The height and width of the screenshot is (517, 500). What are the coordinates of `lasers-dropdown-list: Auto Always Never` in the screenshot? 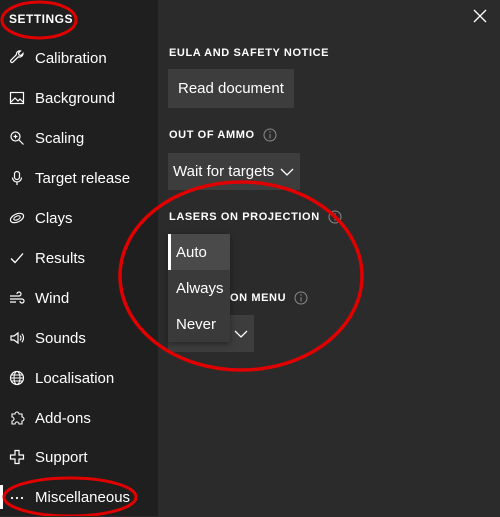 It's located at (199, 288).